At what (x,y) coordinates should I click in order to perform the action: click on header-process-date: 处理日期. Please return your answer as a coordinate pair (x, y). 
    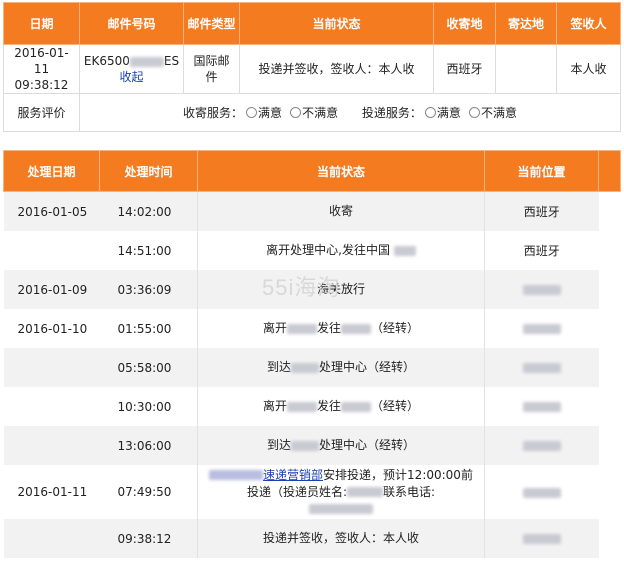
    Looking at the image, I should click on (51, 171).